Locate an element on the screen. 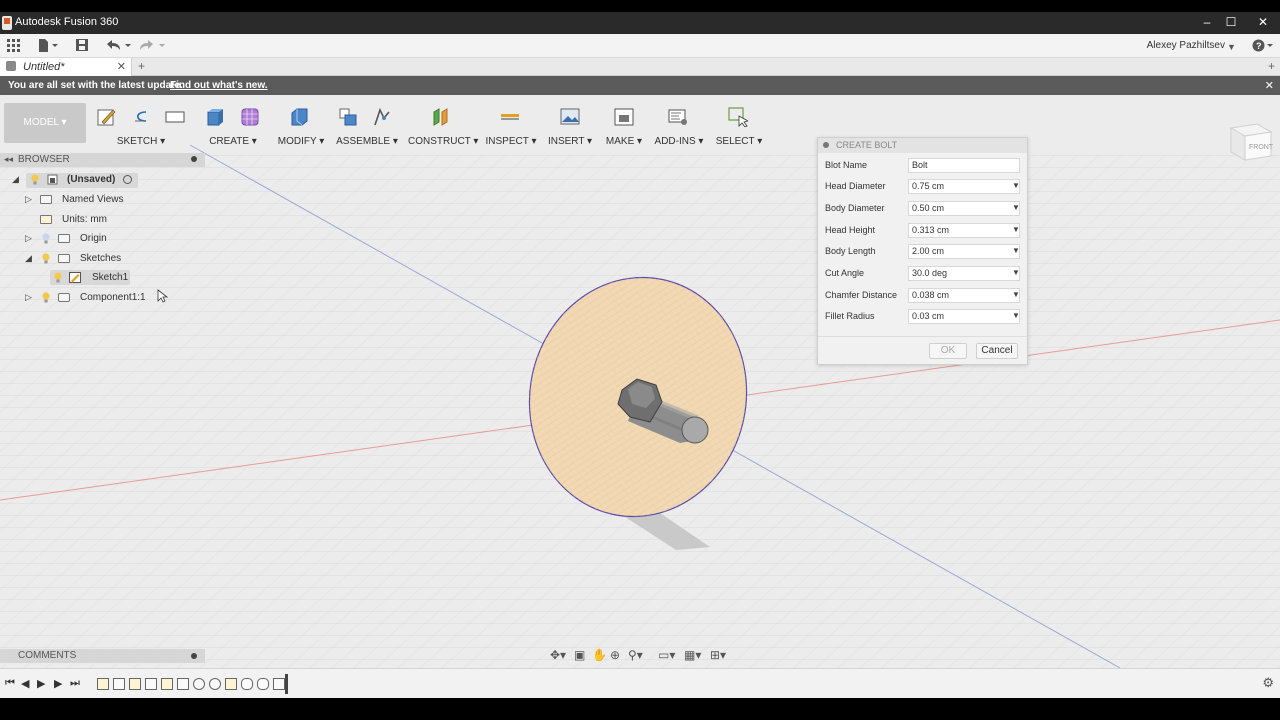  ribbon-group-construct: CONSTRUCT ▾ is located at coordinates (443, 124).